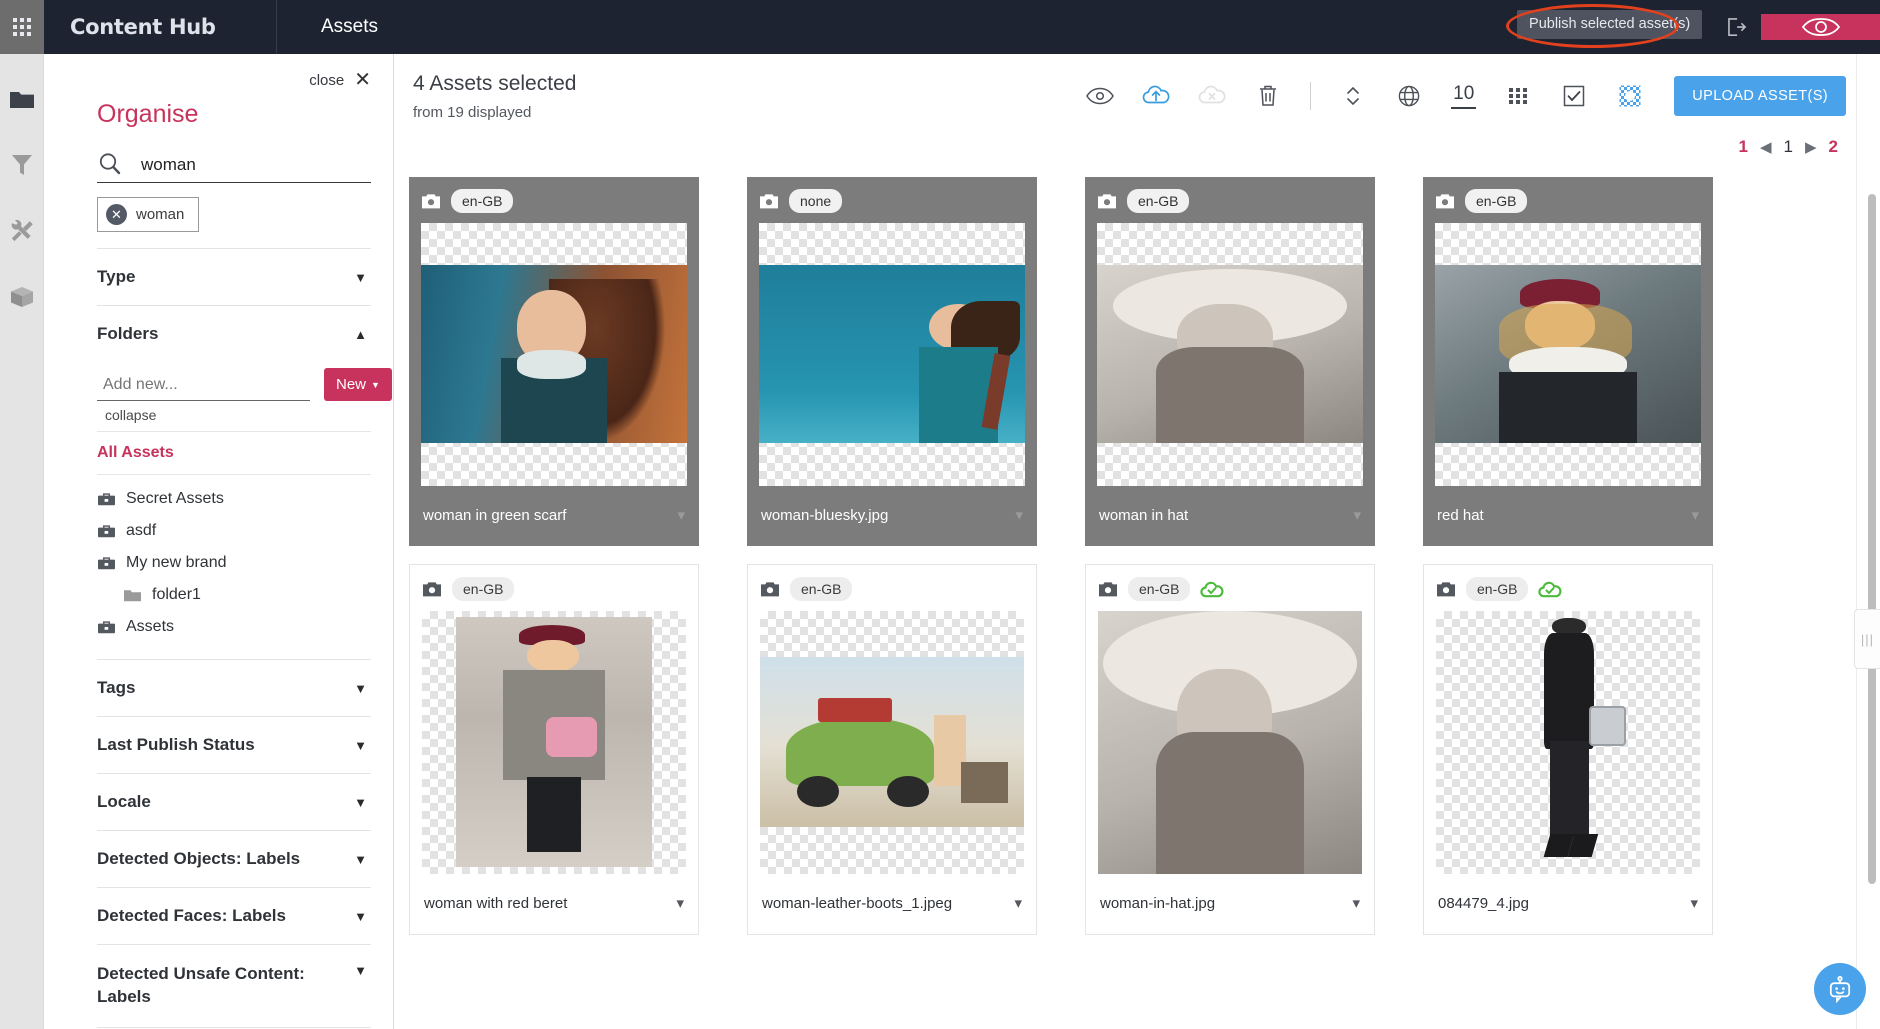 Image resolution: width=1880 pixels, height=1029 pixels. What do you see at coordinates (351, 384) in the screenshot?
I see `new-folder-label: New` at bounding box center [351, 384].